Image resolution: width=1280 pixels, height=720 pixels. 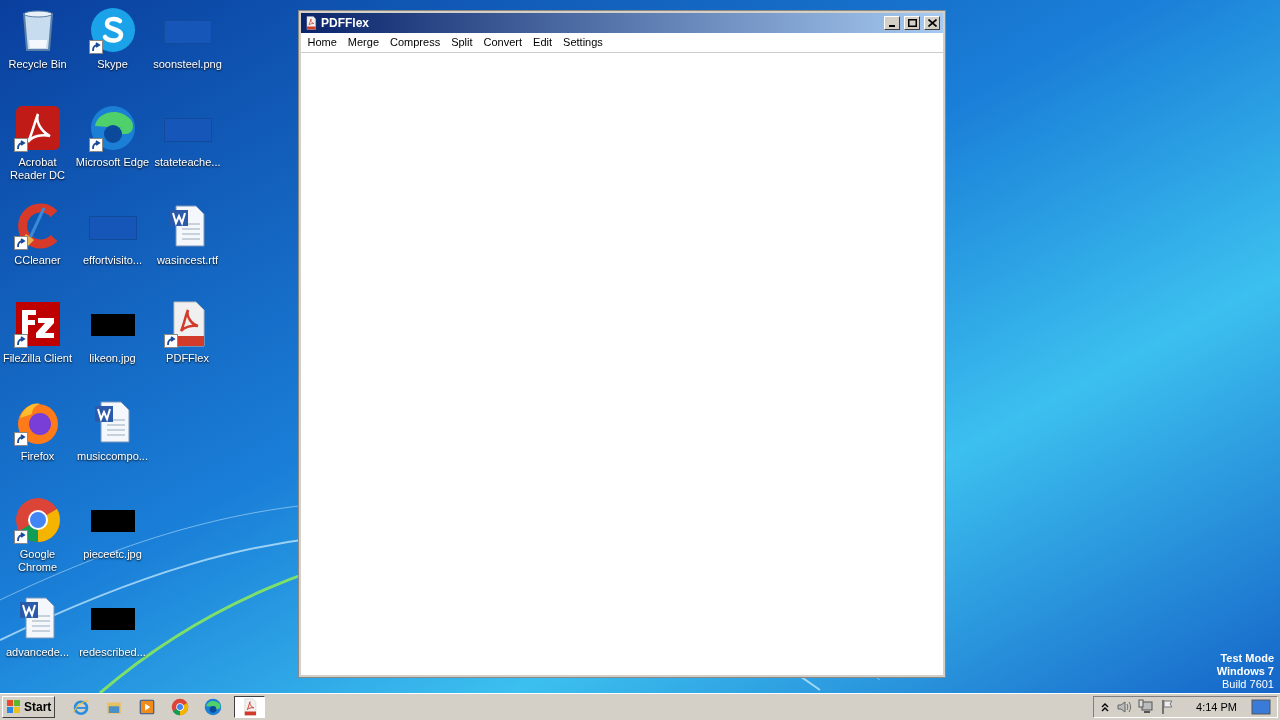 What do you see at coordinates (1146, 707) in the screenshot?
I see `network-icon` at bounding box center [1146, 707].